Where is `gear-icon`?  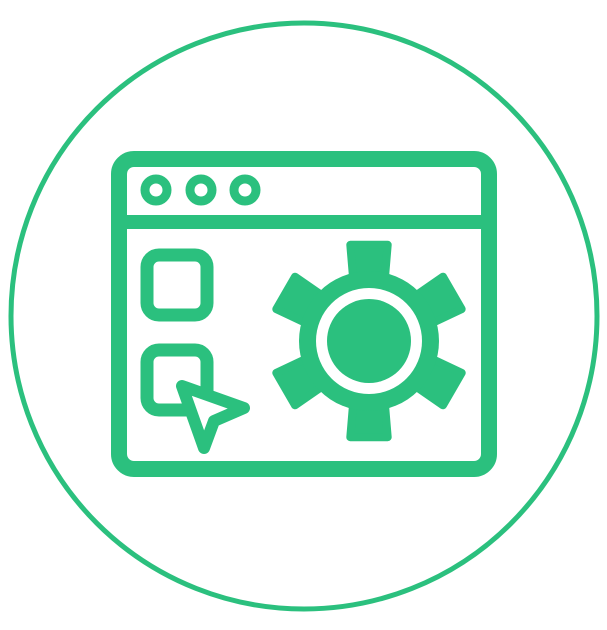 gear-icon is located at coordinates (369, 341).